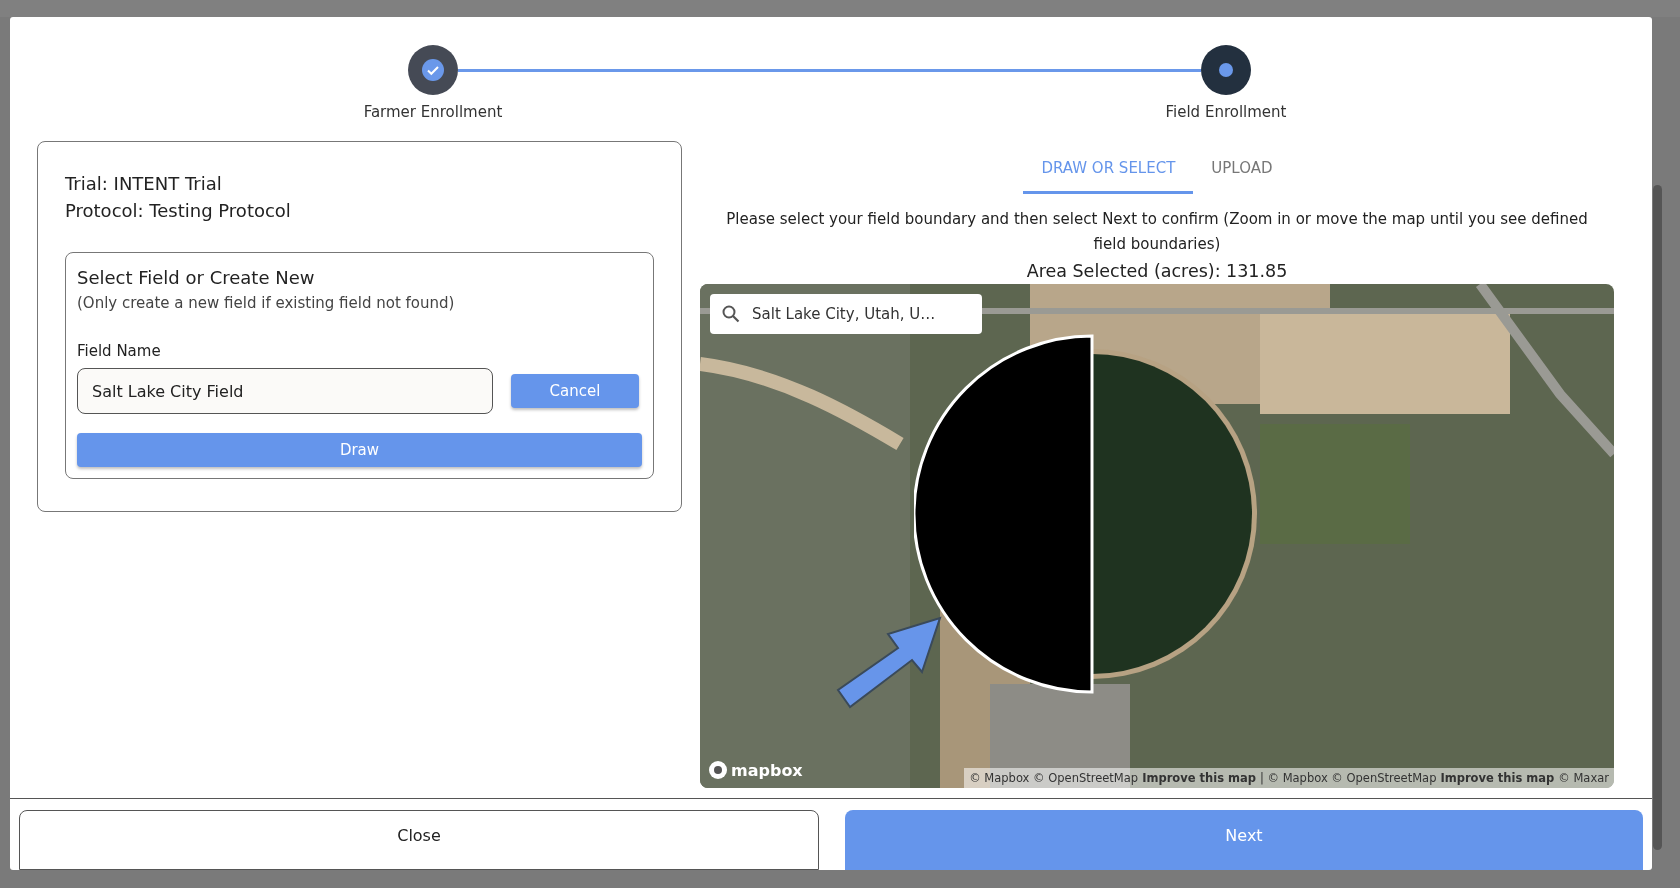 The width and height of the screenshot is (1680, 888). Describe the element at coordinates (1004, 514) in the screenshot. I see `selected-field-shape` at that location.